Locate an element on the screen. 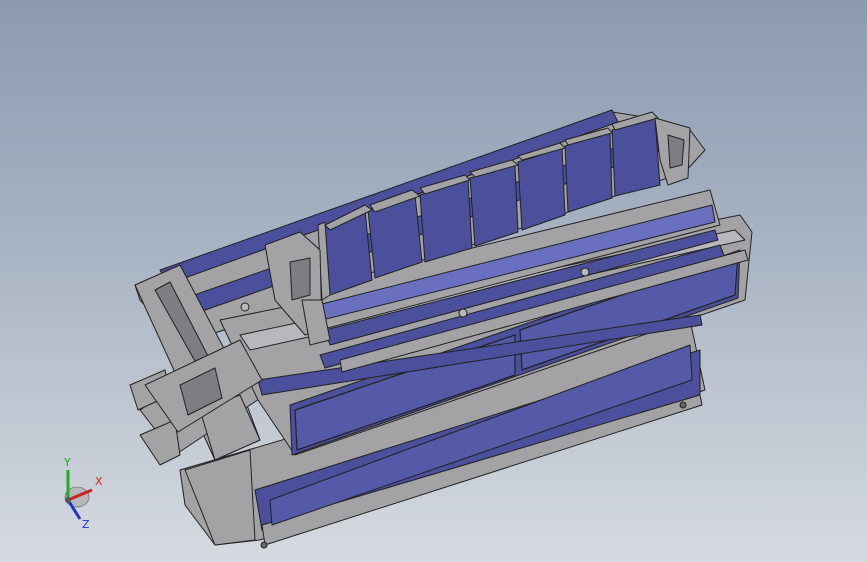 The width and height of the screenshot is (867, 562). view-orientation-triad: Y X Z is located at coordinates (82, 492).